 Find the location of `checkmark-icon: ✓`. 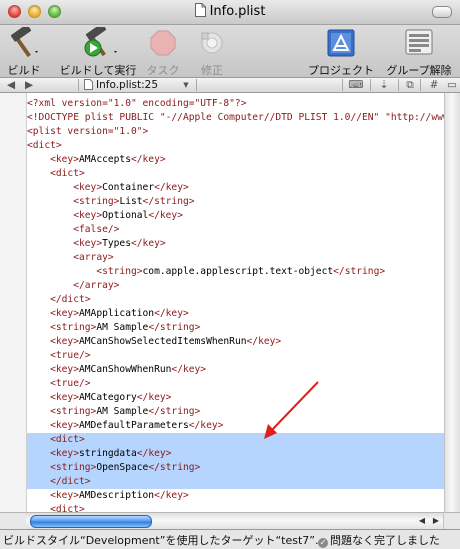

checkmark-icon: ✓ is located at coordinates (323, 543).